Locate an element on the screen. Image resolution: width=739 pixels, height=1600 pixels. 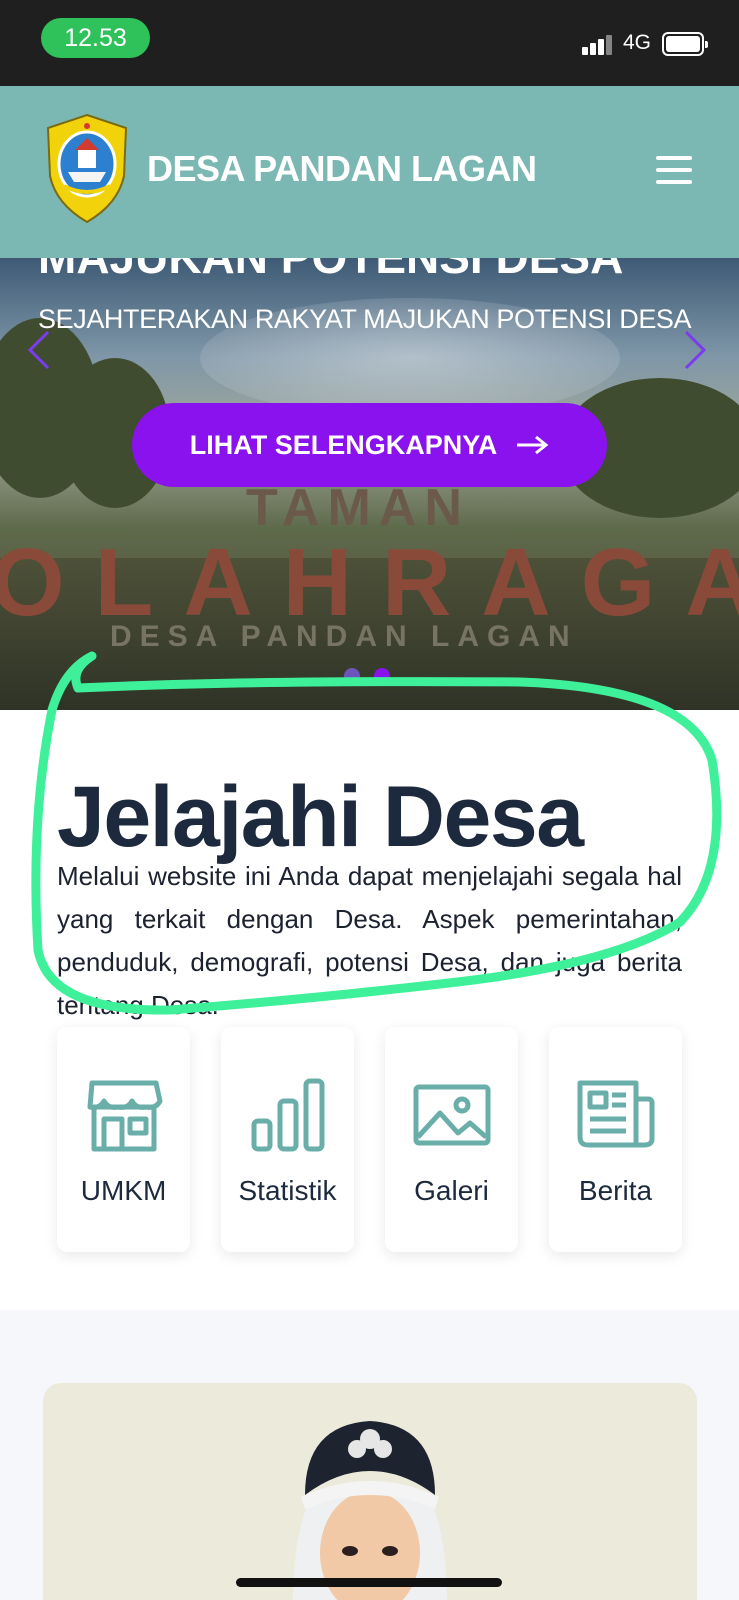
official-portrait-image is located at coordinates (370, 1510).